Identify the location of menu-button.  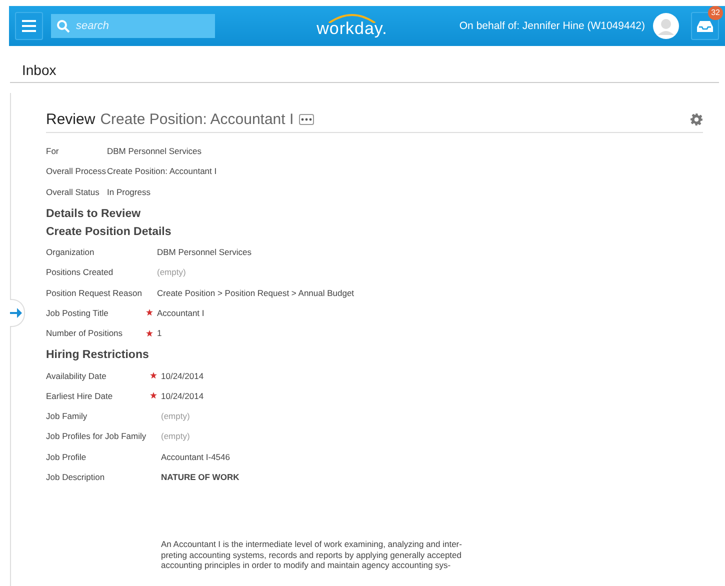
(29, 26).